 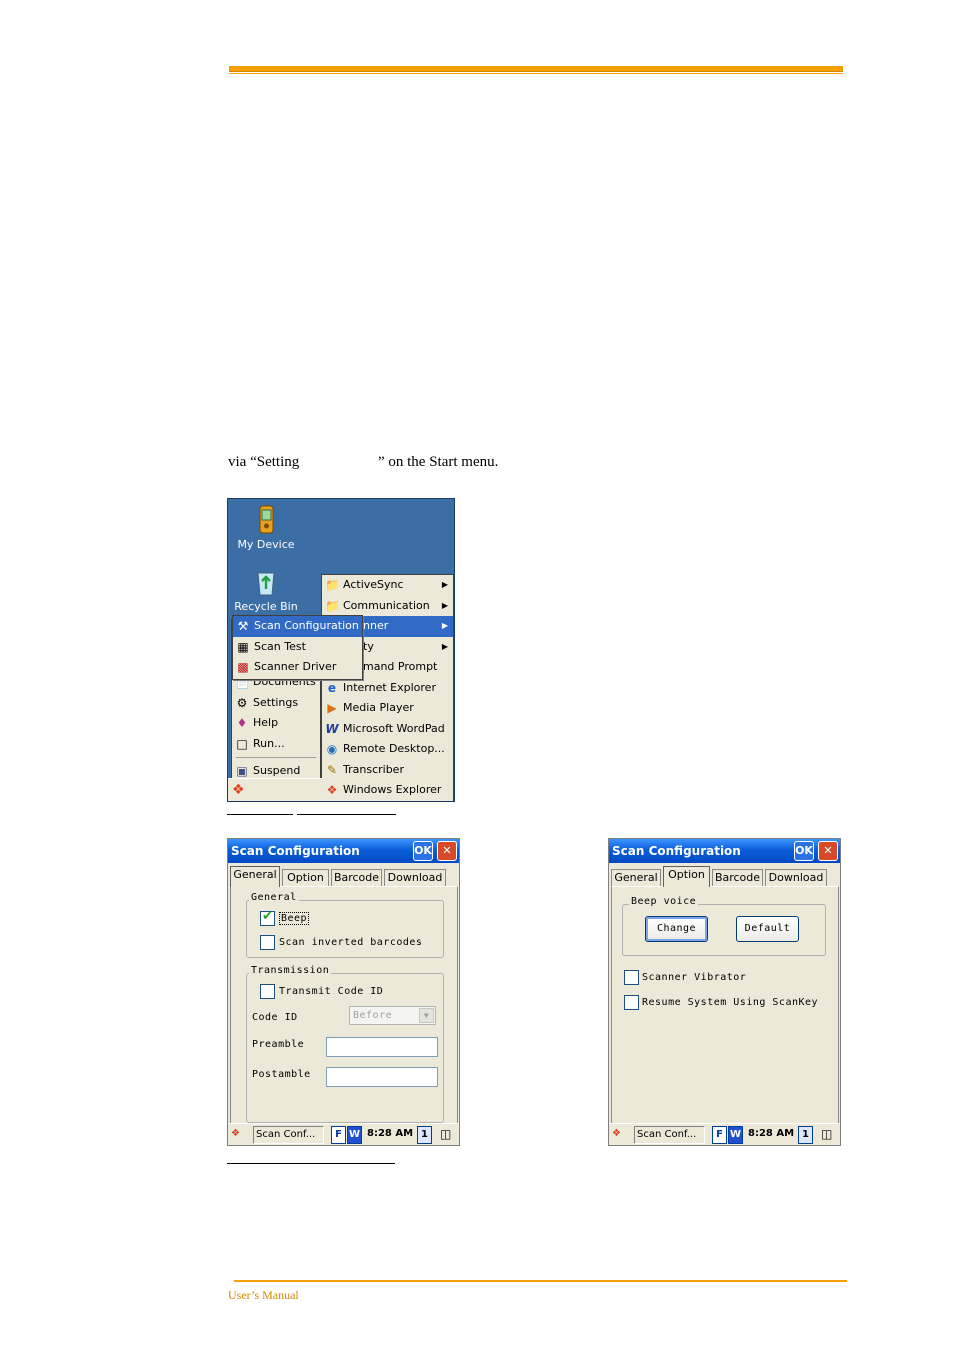 I want to click on windows-explorer-icon: ❖, so click(x=332, y=790).